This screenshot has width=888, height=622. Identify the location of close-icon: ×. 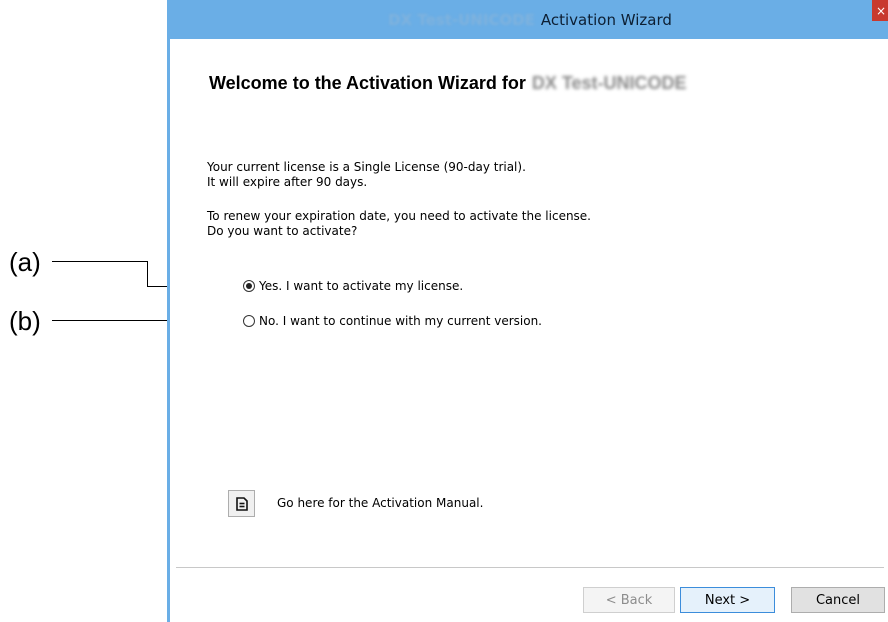
(881, 10).